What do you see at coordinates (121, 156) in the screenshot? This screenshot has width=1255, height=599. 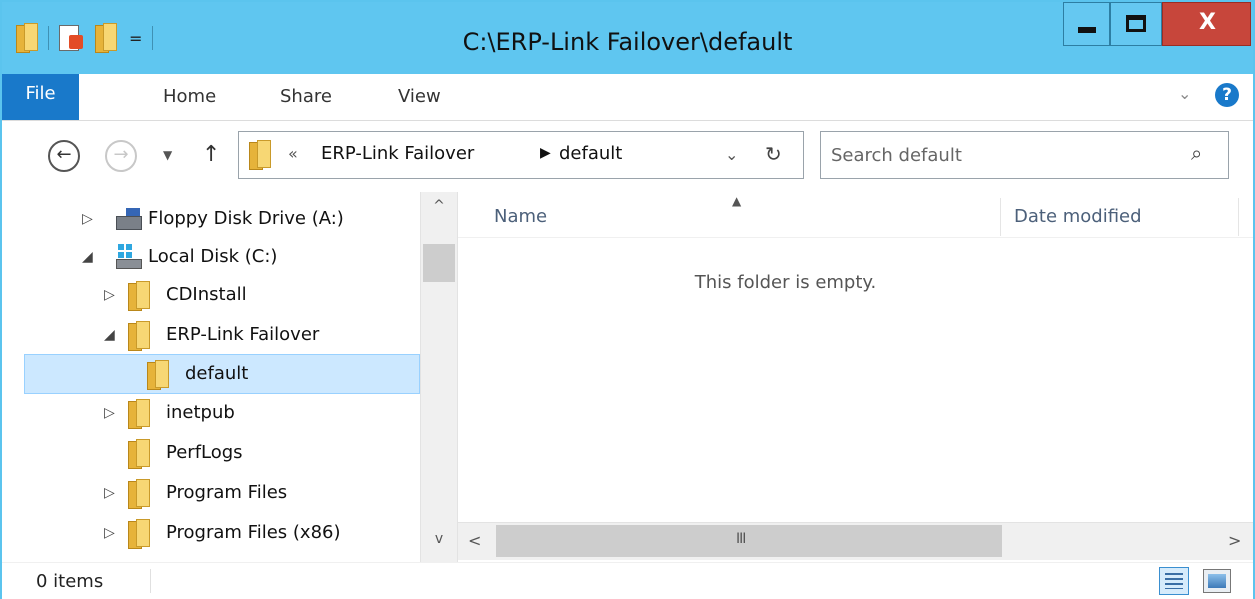 I see `forward-button: →` at bounding box center [121, 156].